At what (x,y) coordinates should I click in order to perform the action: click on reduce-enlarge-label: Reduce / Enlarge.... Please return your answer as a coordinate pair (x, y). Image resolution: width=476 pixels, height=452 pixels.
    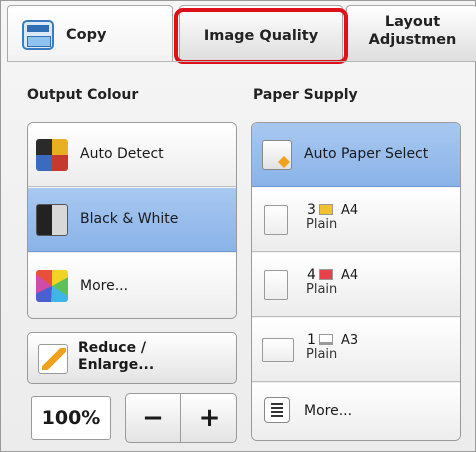
    Looking at the image, I should click on (116, 356).